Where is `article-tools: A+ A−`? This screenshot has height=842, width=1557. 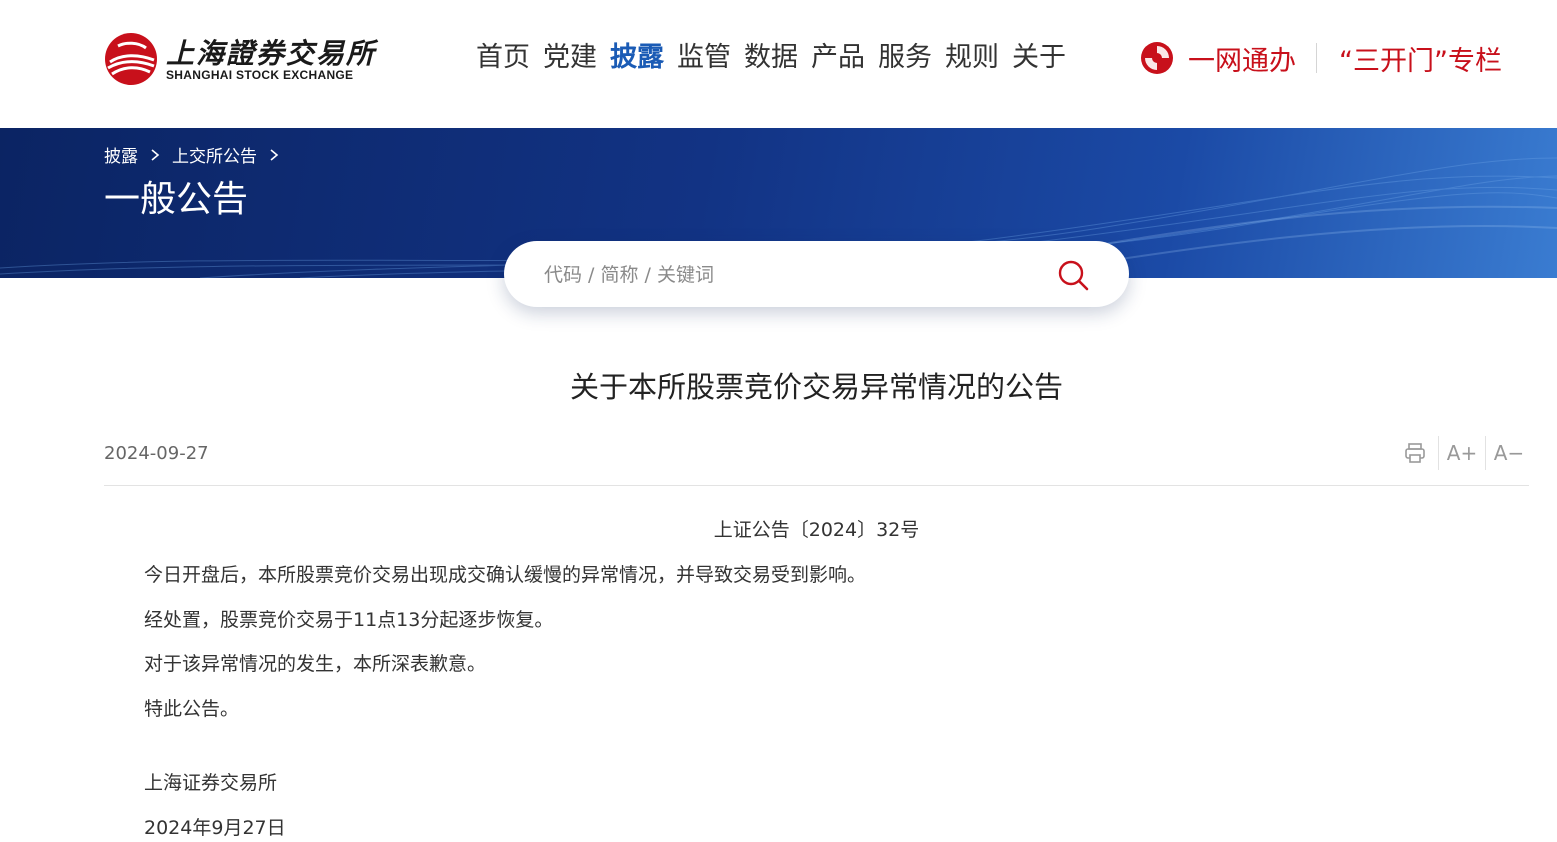
article-tools: A+ A− is located at coordinates (1462, 453).